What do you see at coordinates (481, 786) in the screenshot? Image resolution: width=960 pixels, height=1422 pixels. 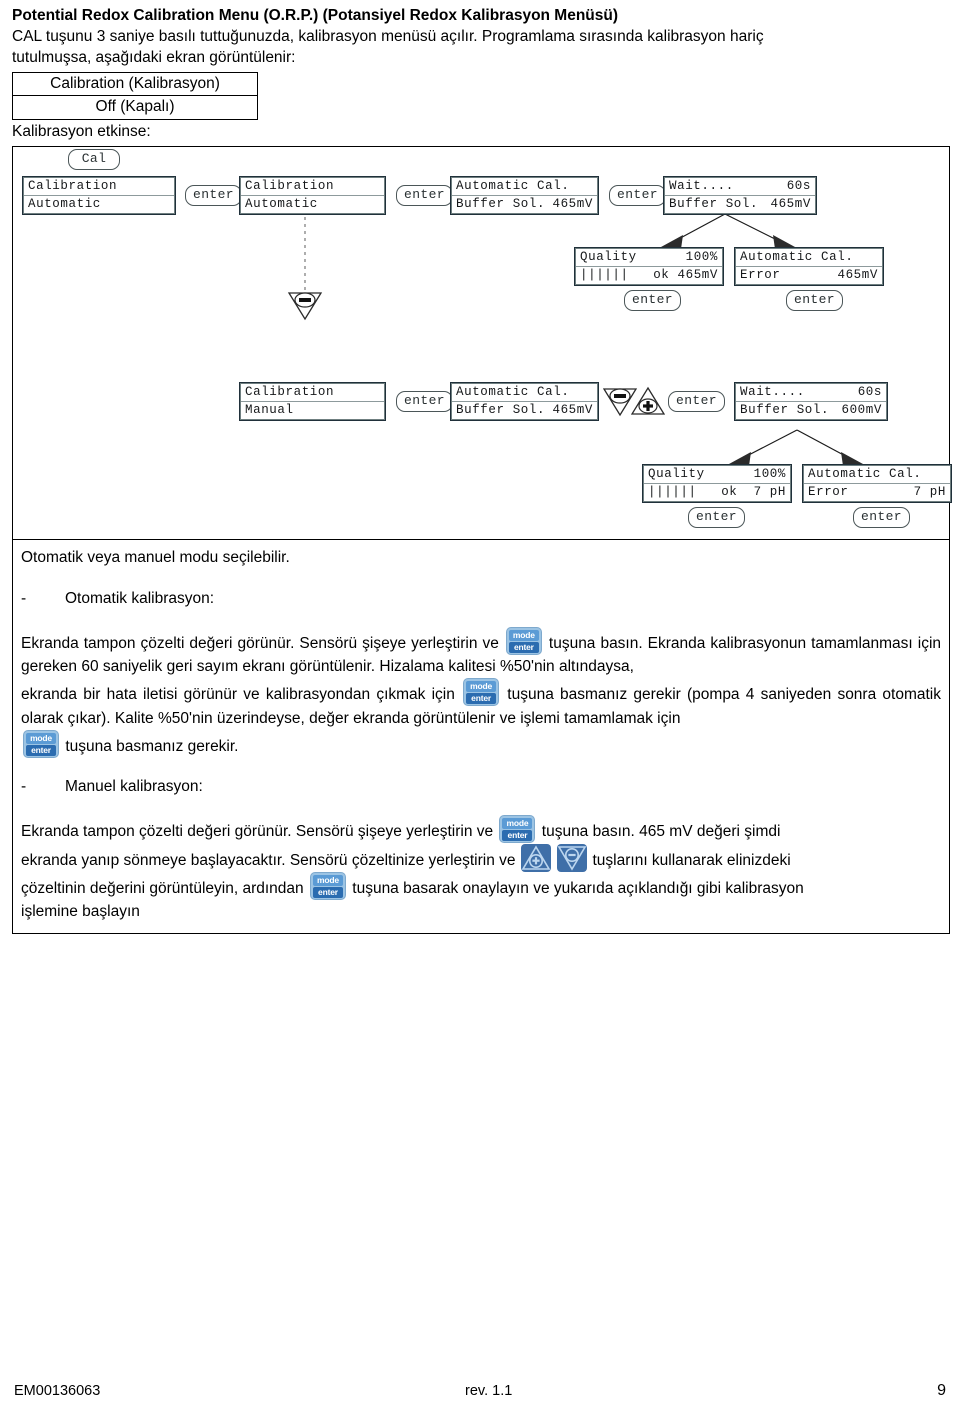 I see `bullet-manual: - Manuel kalibrasyon:` at bounding box center [481, 786].